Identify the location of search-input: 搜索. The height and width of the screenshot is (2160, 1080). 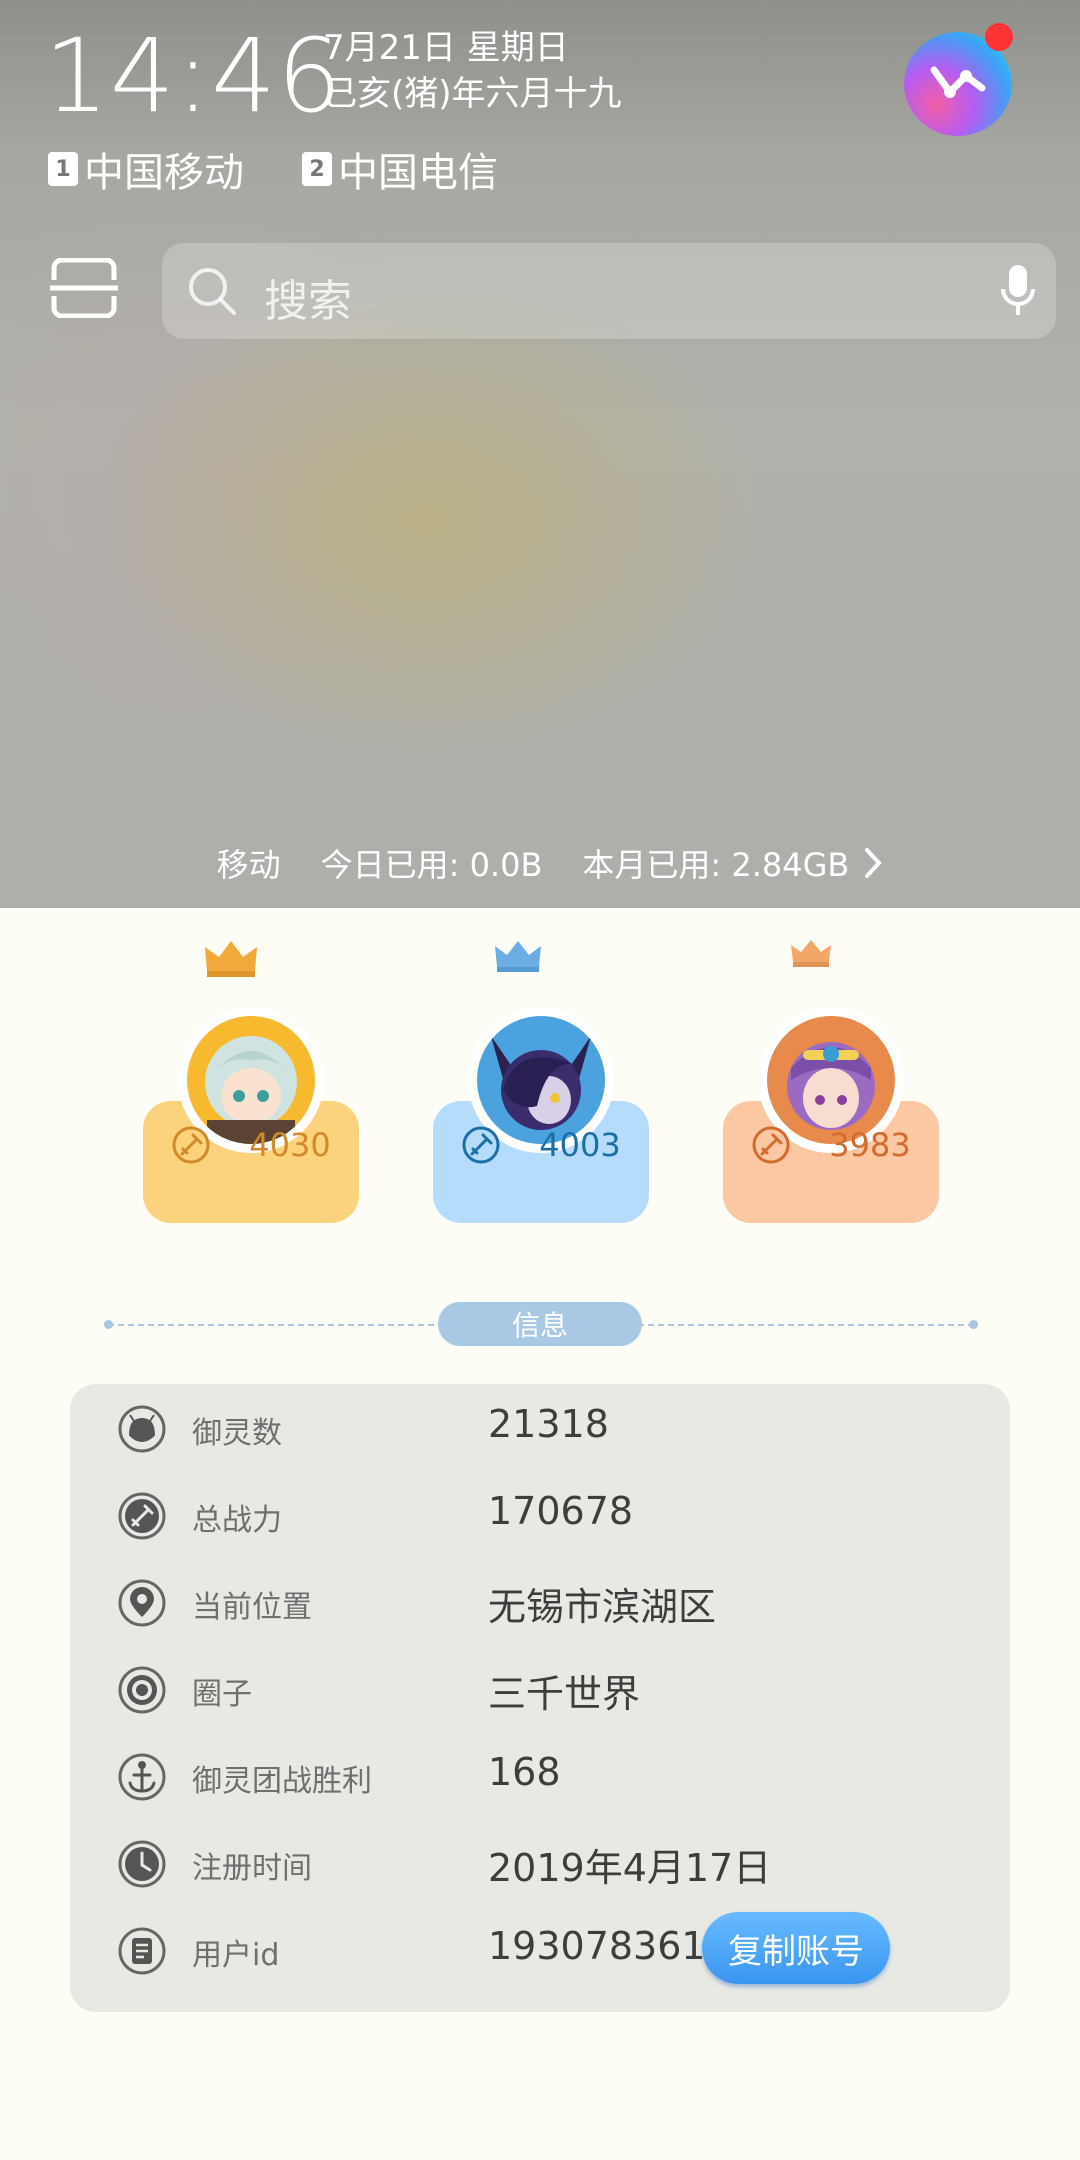
(609, 291).